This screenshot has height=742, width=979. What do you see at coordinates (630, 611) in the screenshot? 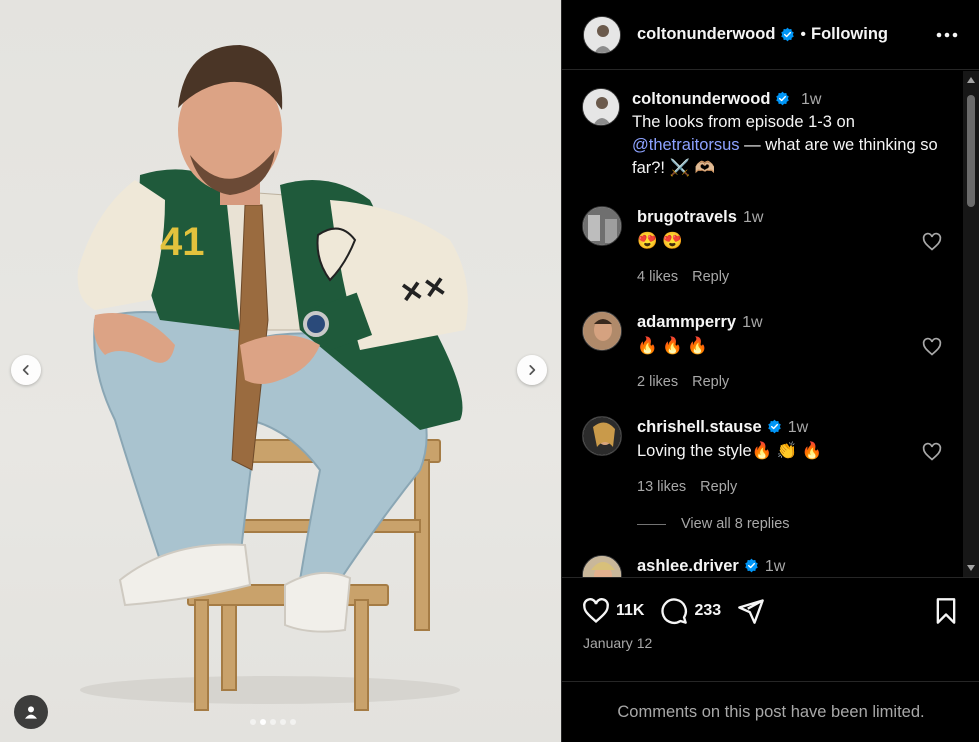
I see `likes-count: 11K` at bounding box center [630, 611].